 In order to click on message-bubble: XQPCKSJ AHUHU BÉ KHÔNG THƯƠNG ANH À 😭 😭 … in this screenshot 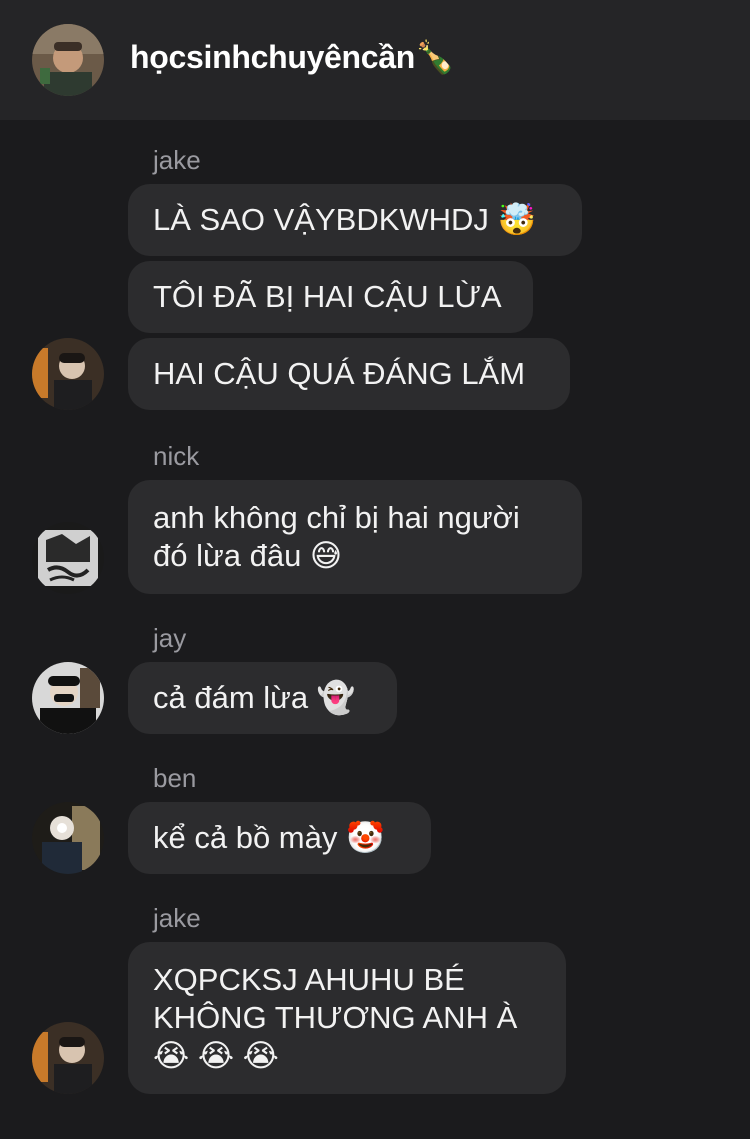, I will do `click(347, 1018)`.